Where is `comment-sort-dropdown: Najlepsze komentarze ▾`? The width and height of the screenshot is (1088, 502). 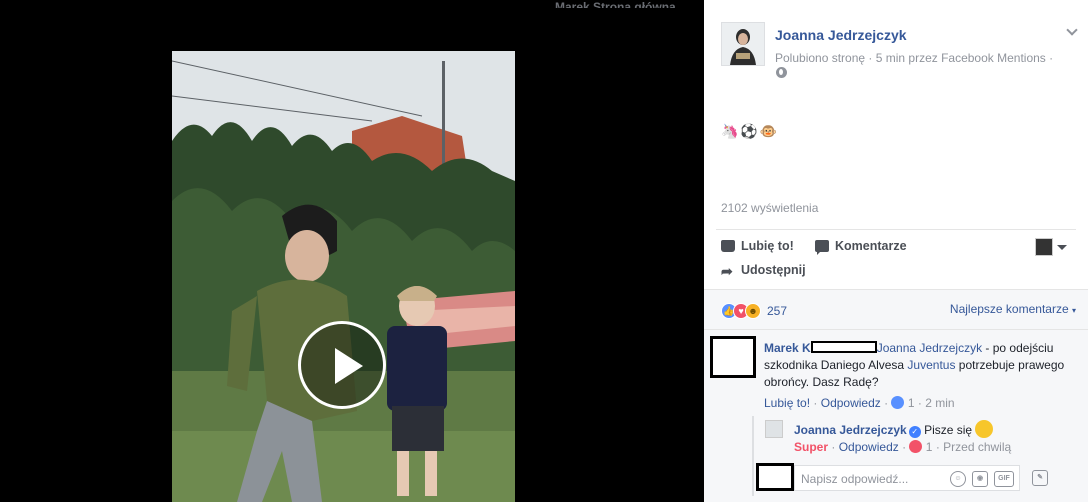 comment-sort-dropdown: Najlepsze komentarze ▾ is located at coordinates (1013, 309).